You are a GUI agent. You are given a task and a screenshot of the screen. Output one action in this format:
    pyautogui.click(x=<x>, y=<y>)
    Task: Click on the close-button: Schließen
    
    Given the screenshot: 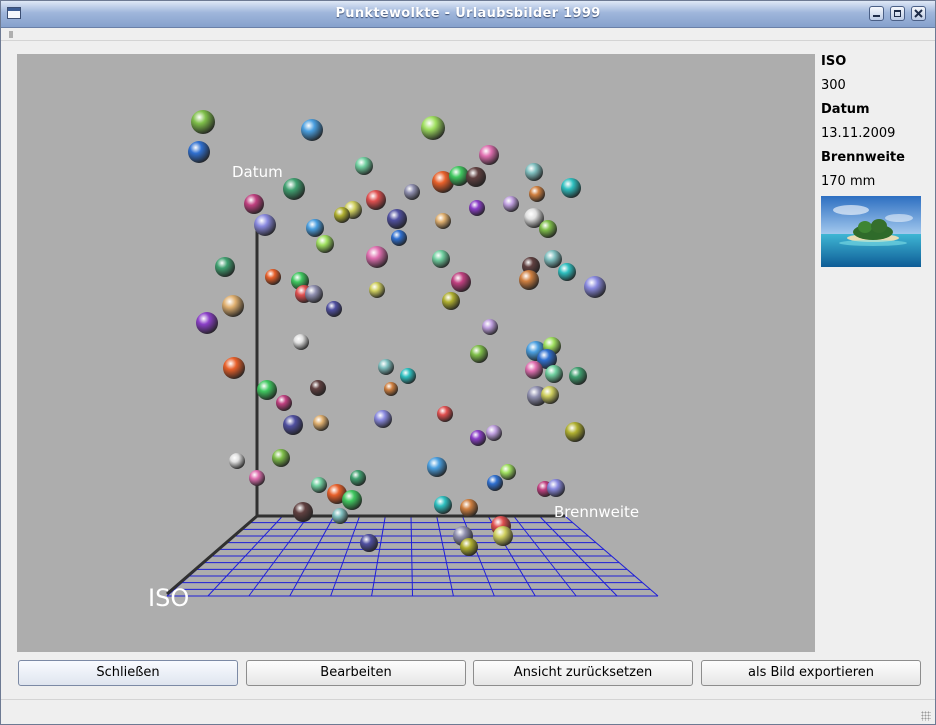 What is the action you would take?
    pyautogui.click(x=128, y=673)
    